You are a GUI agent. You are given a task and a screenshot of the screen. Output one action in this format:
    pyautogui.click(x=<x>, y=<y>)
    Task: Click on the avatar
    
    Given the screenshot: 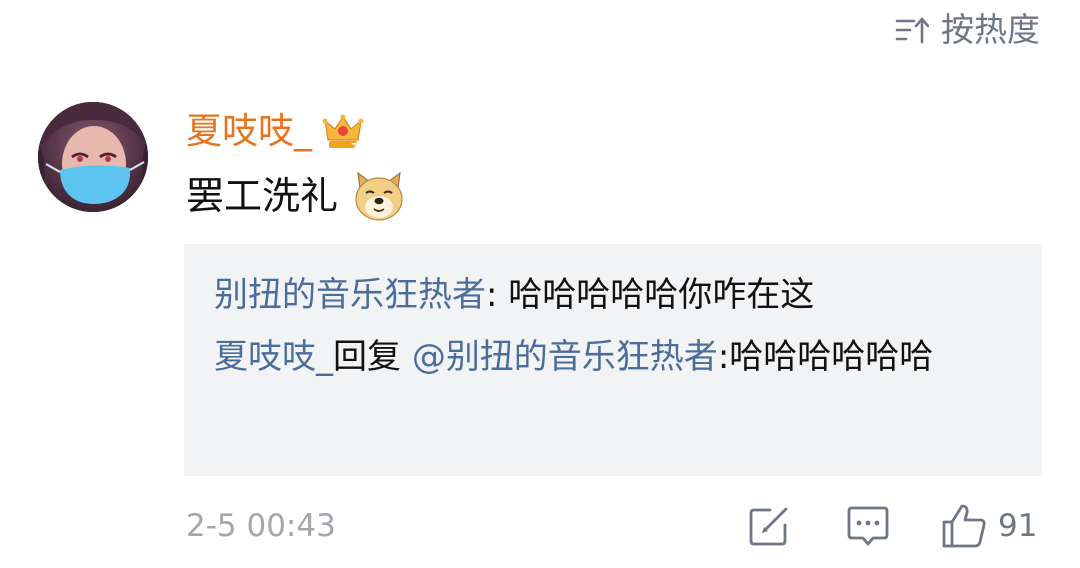 What is the action you would take?
    pyautogui.click(x=93, y=157)
    